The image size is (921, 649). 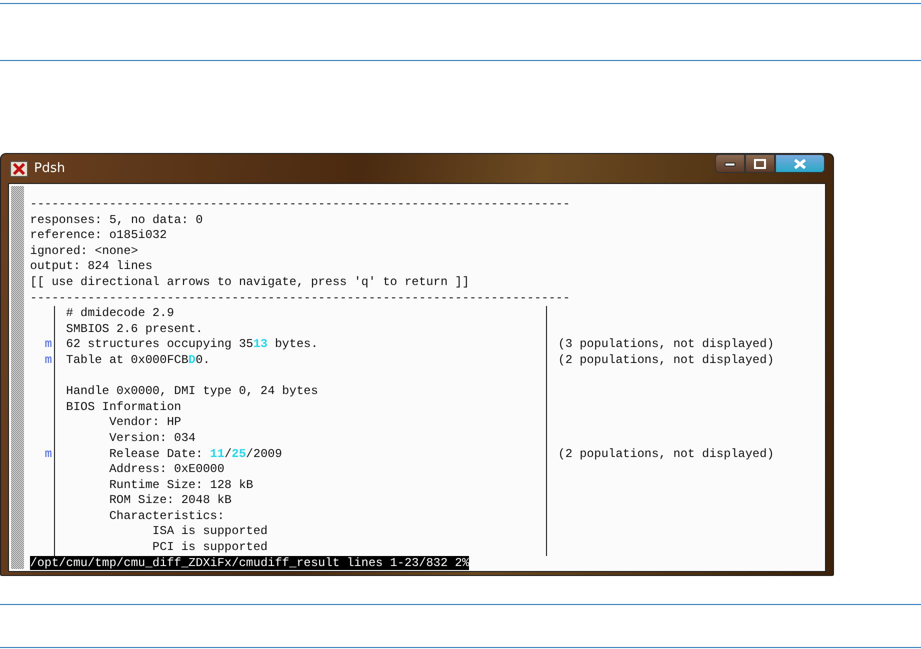 I want to click on diff-line: ISA is supported, so click(x=300, y=532).